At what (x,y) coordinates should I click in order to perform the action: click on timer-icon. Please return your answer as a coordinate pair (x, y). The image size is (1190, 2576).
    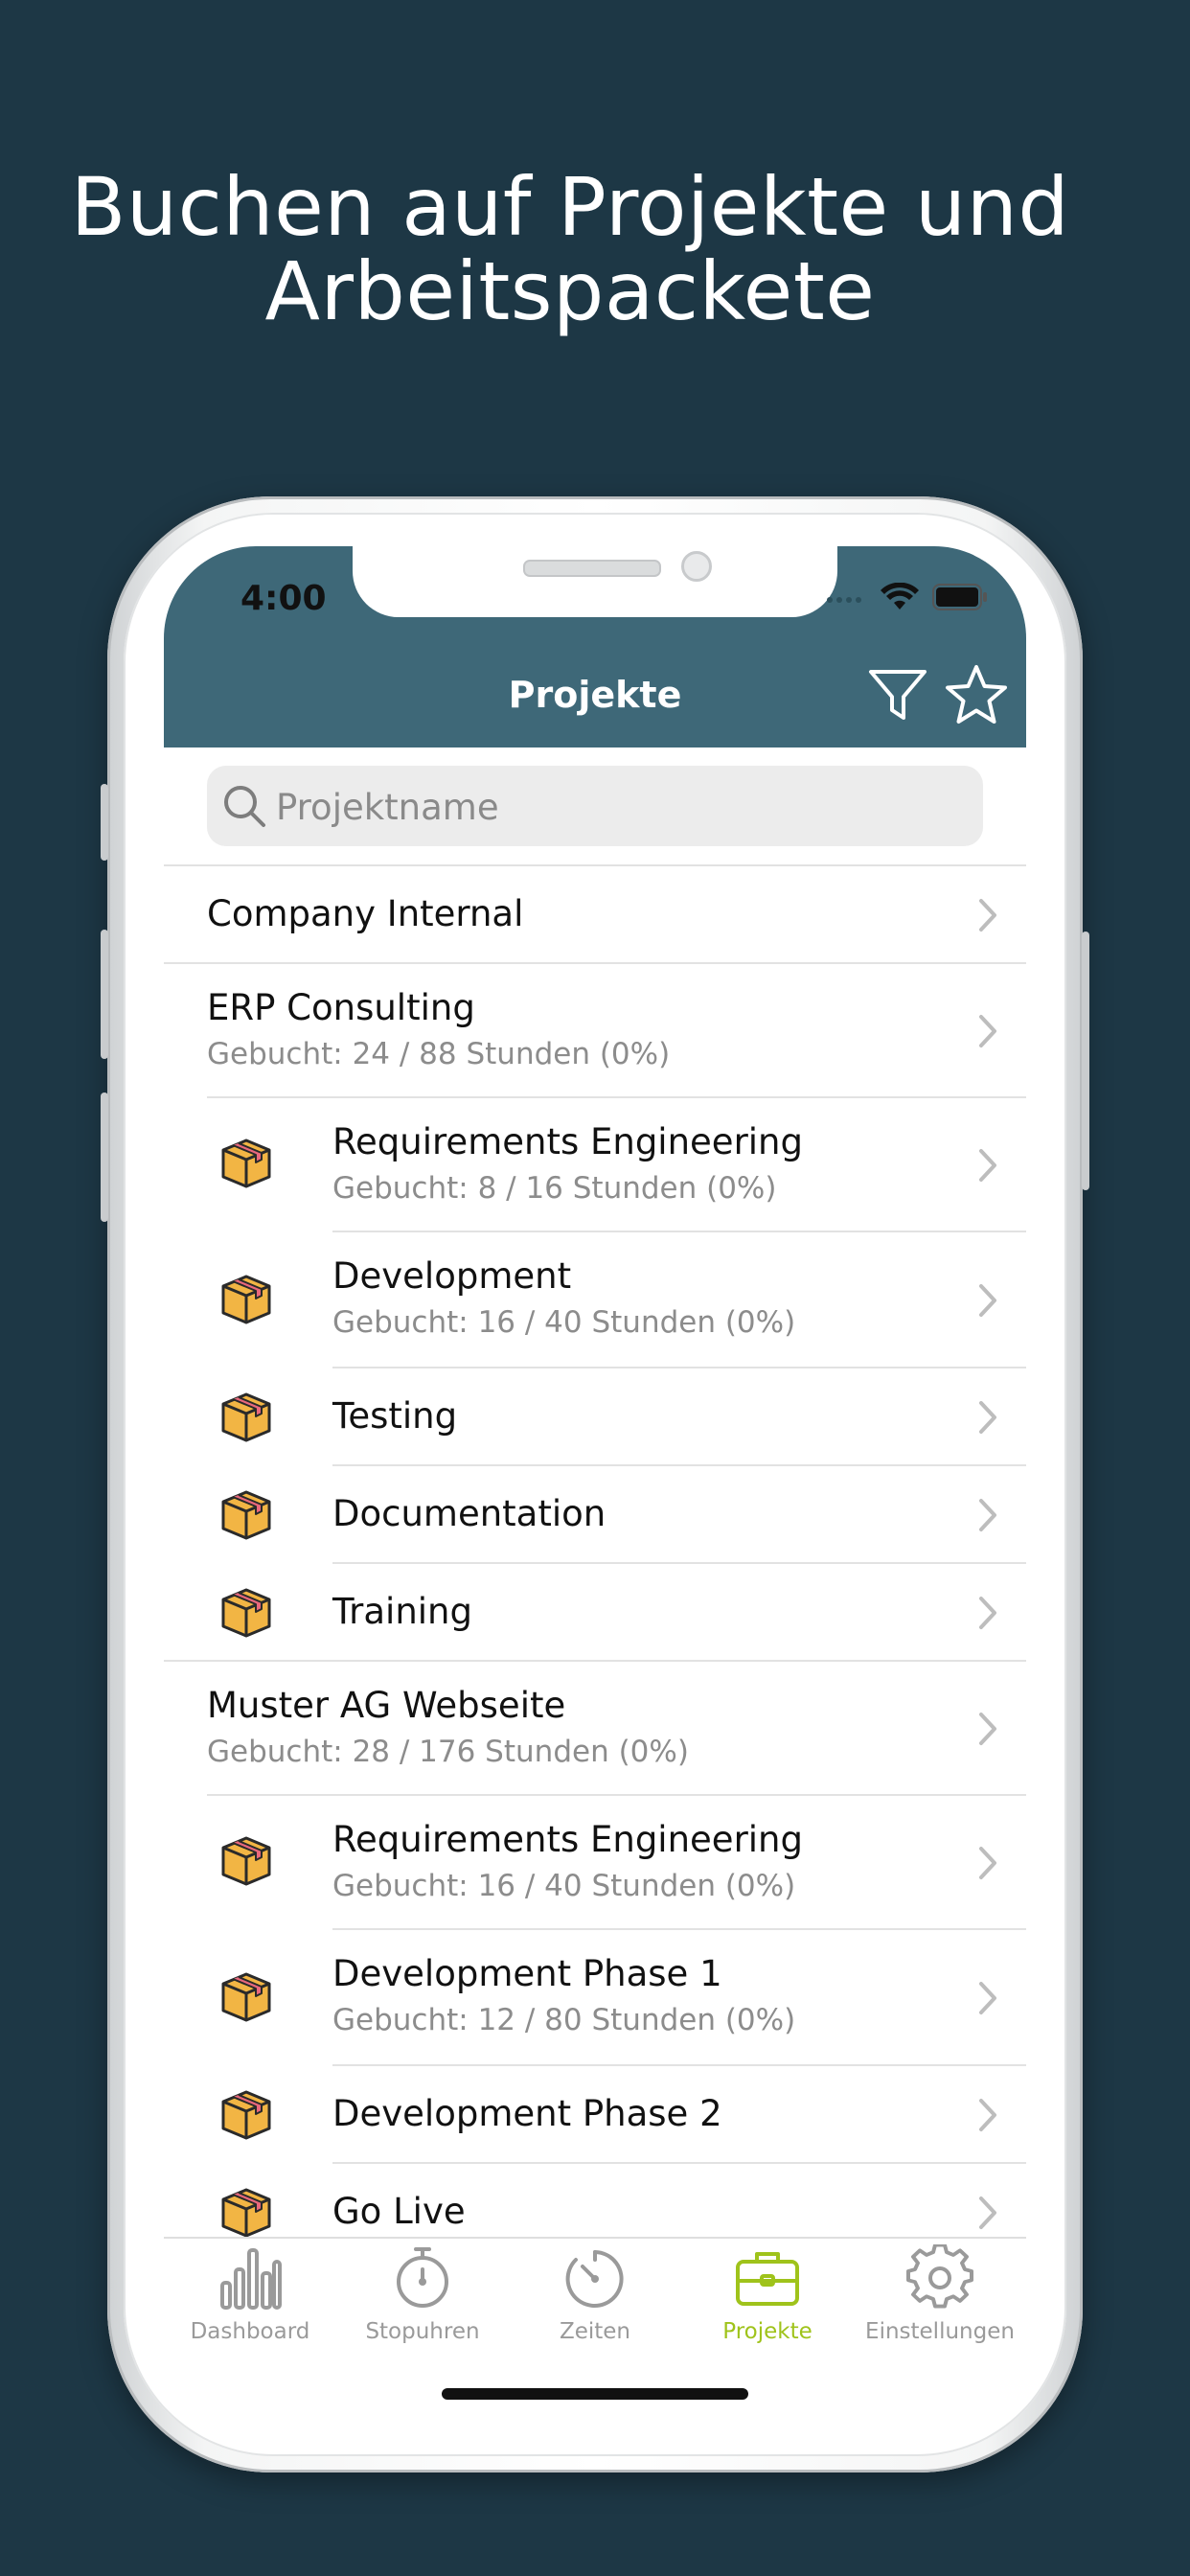
    Looking at the image, I should click on (595, 2282).